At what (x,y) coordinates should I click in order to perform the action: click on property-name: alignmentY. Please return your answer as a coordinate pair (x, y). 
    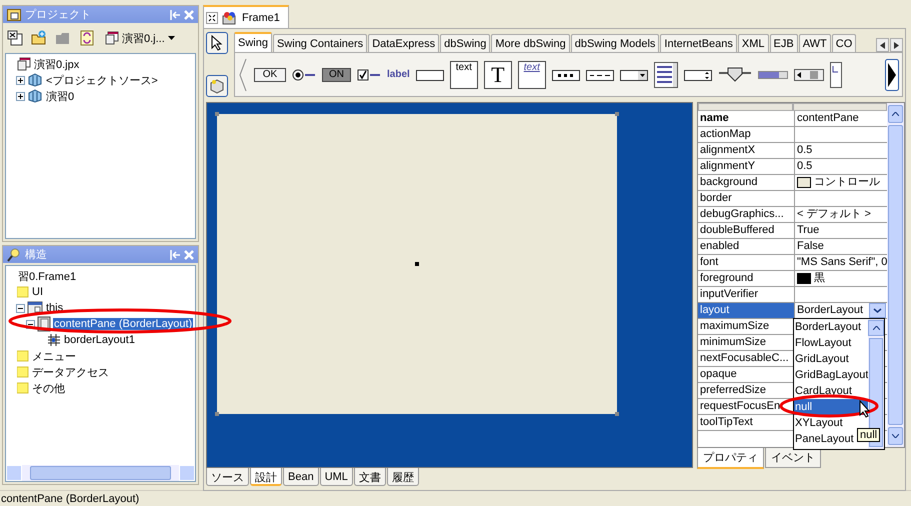
    Looking at the image, I should click on (746, 166).